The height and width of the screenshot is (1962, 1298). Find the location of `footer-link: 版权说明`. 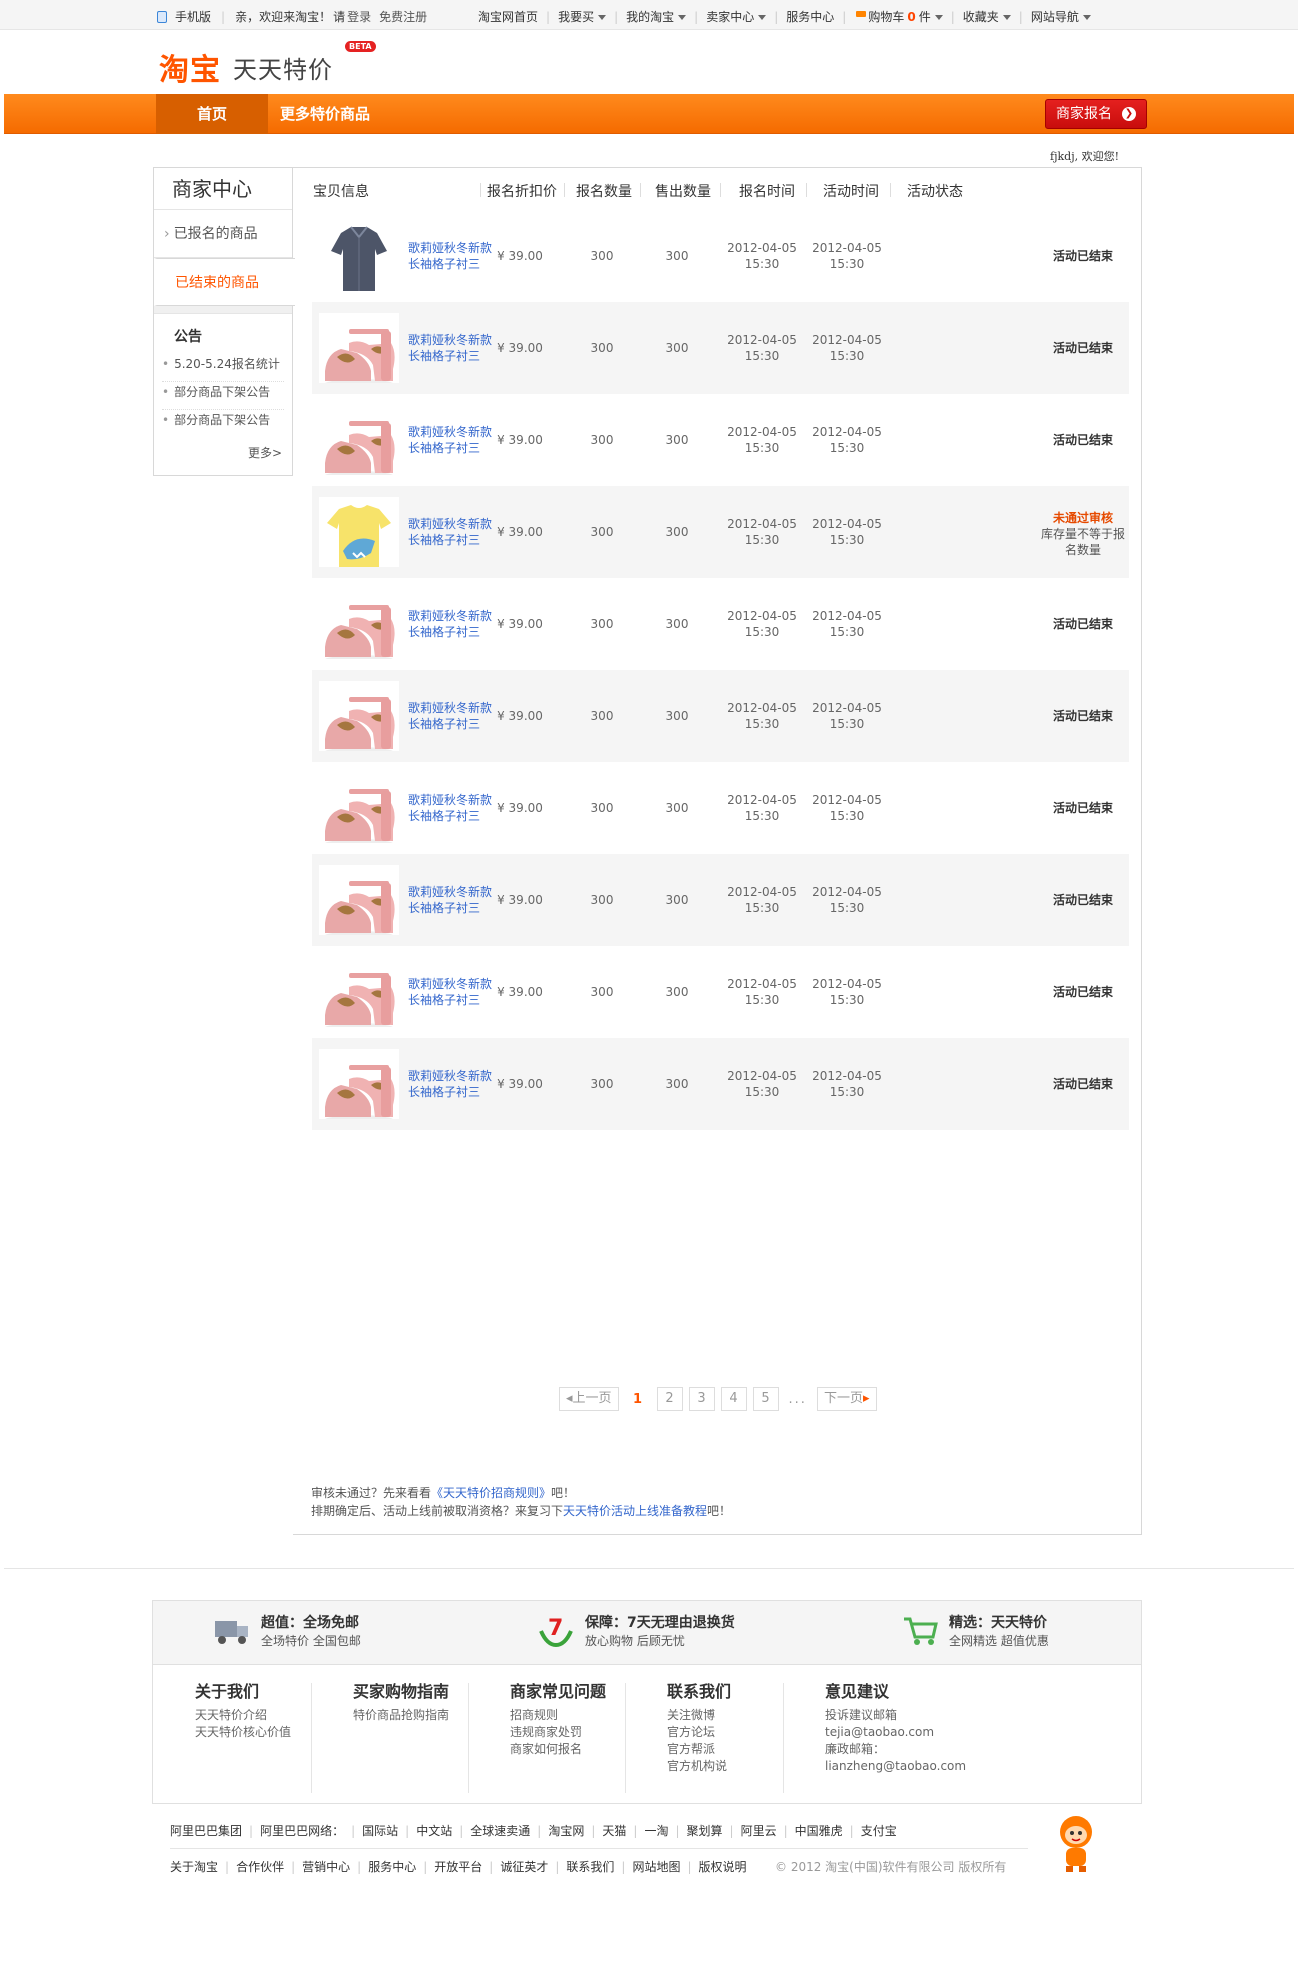

footer-link: 版权说明 is located at coordinates (723, 1866).